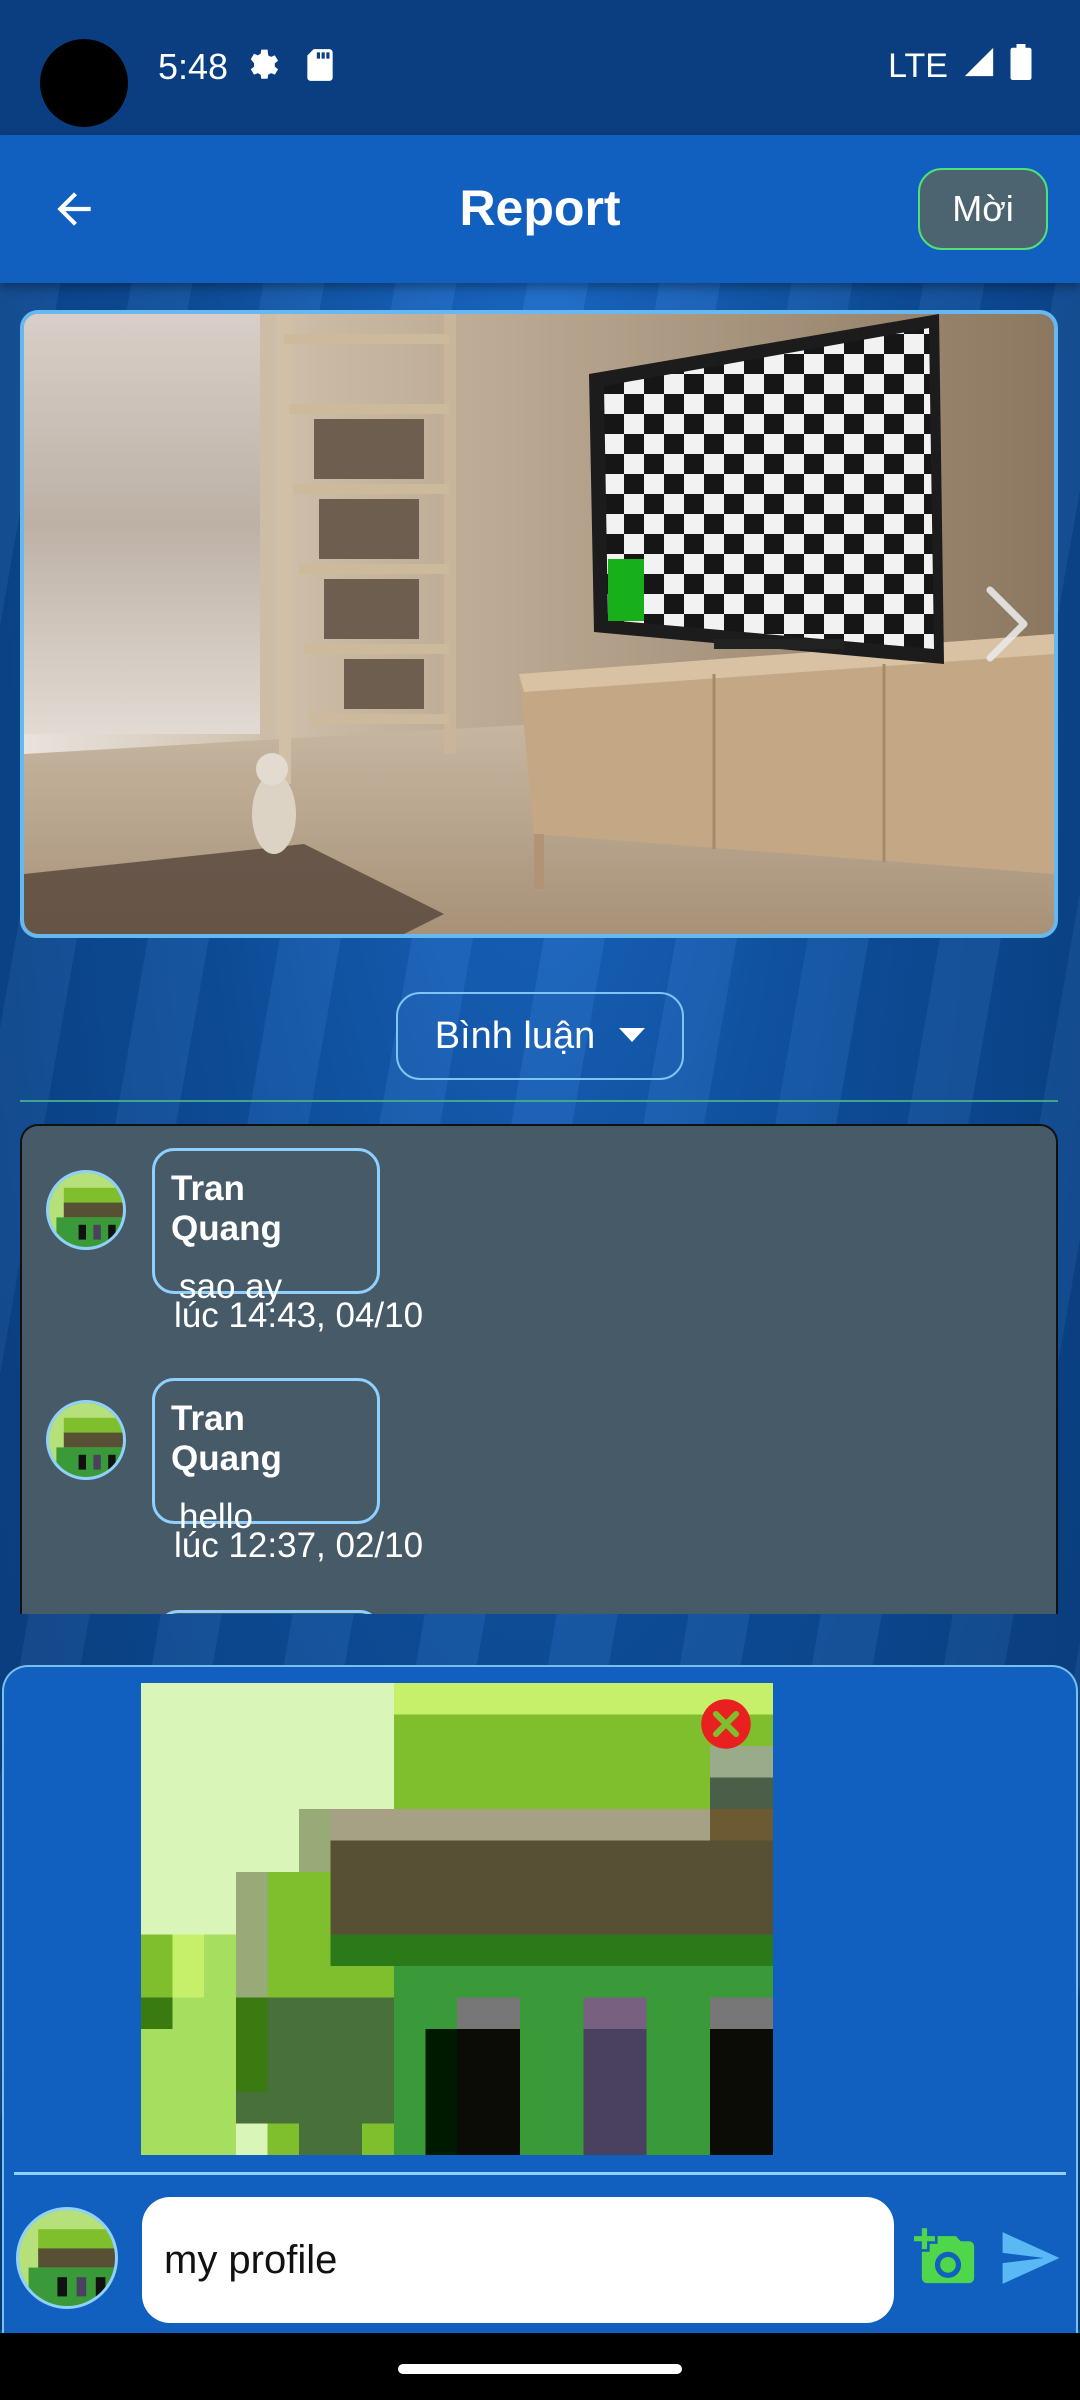 Image resolution: width=1080 pixels, height=2400 pixels. I want to click on status-bar: 5:48 LTE, so click(540, 67).